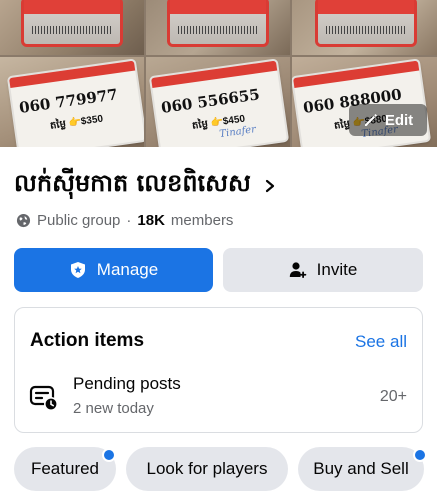  I want to click on see-all-link: See all, so click(381, 342).